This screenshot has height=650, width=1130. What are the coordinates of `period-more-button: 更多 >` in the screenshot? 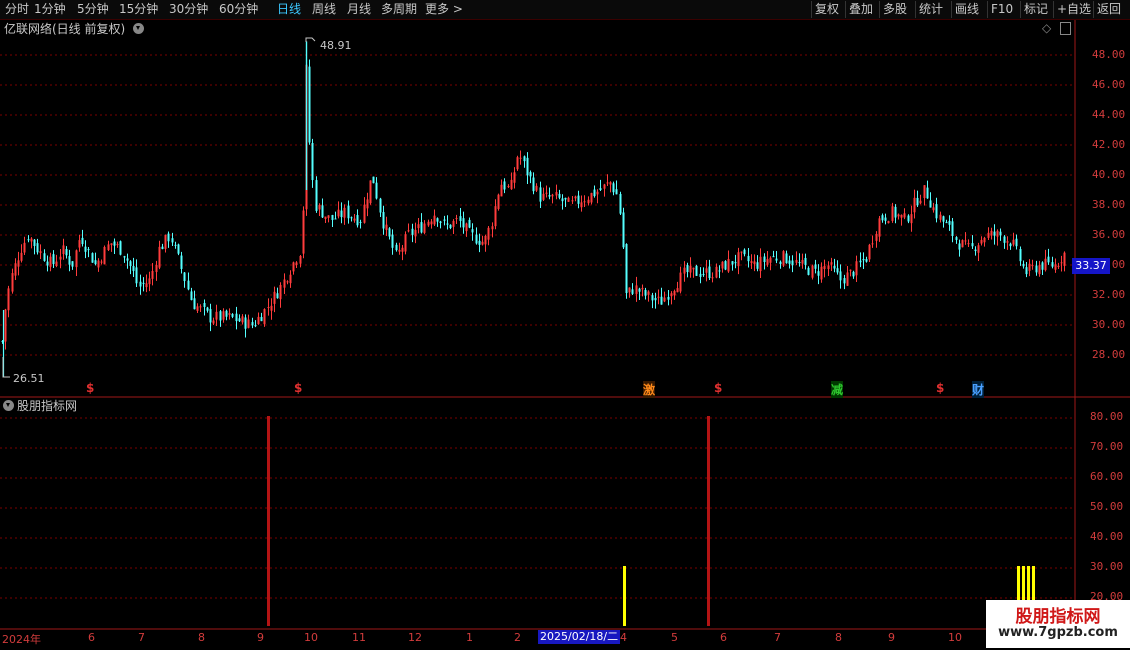 It's located at (444, 9).